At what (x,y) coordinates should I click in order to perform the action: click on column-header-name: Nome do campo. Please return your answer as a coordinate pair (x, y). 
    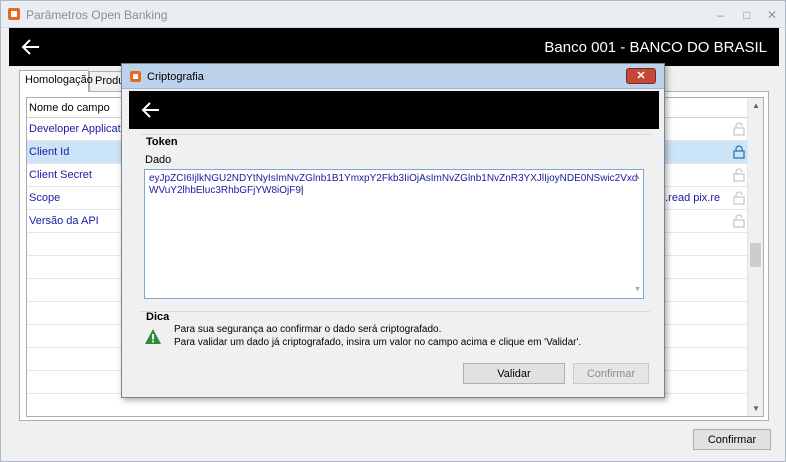
    Looking at the image, I should click on (69, 108).